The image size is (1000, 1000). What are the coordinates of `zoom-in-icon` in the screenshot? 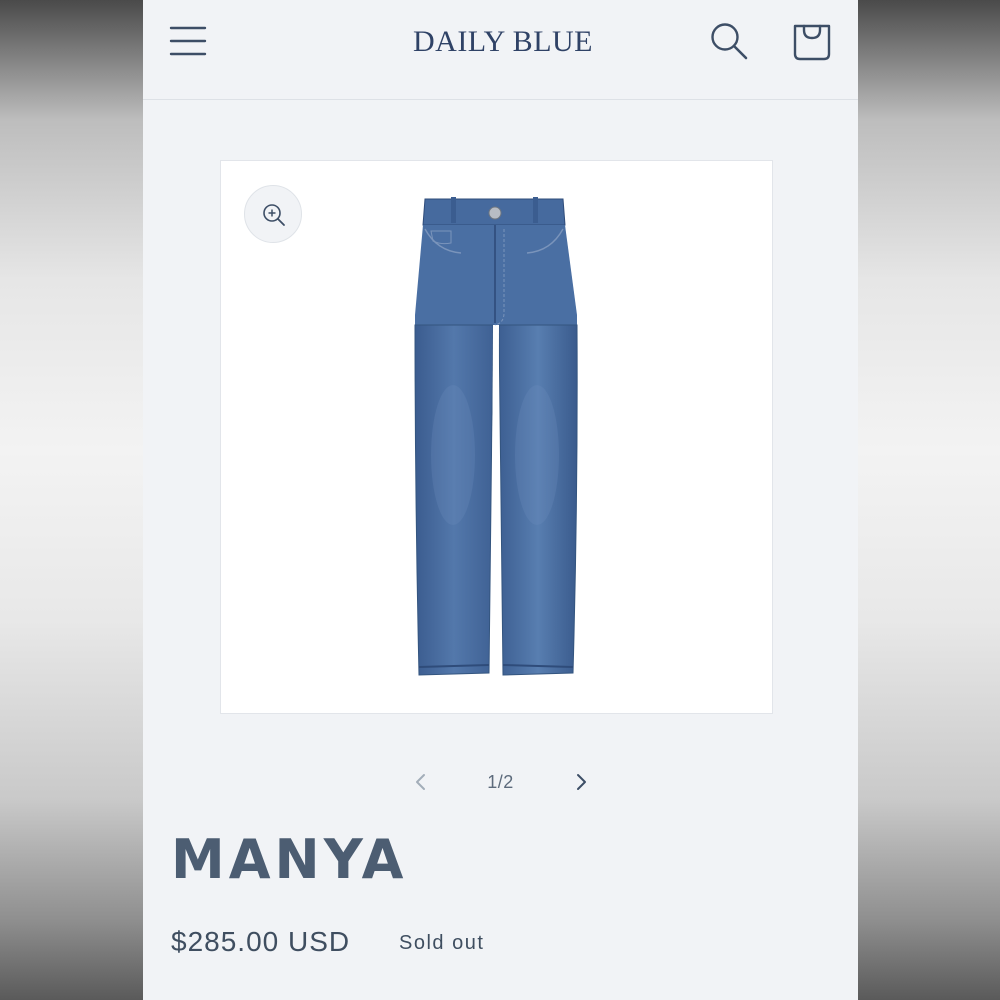 It's located at (274, 215).